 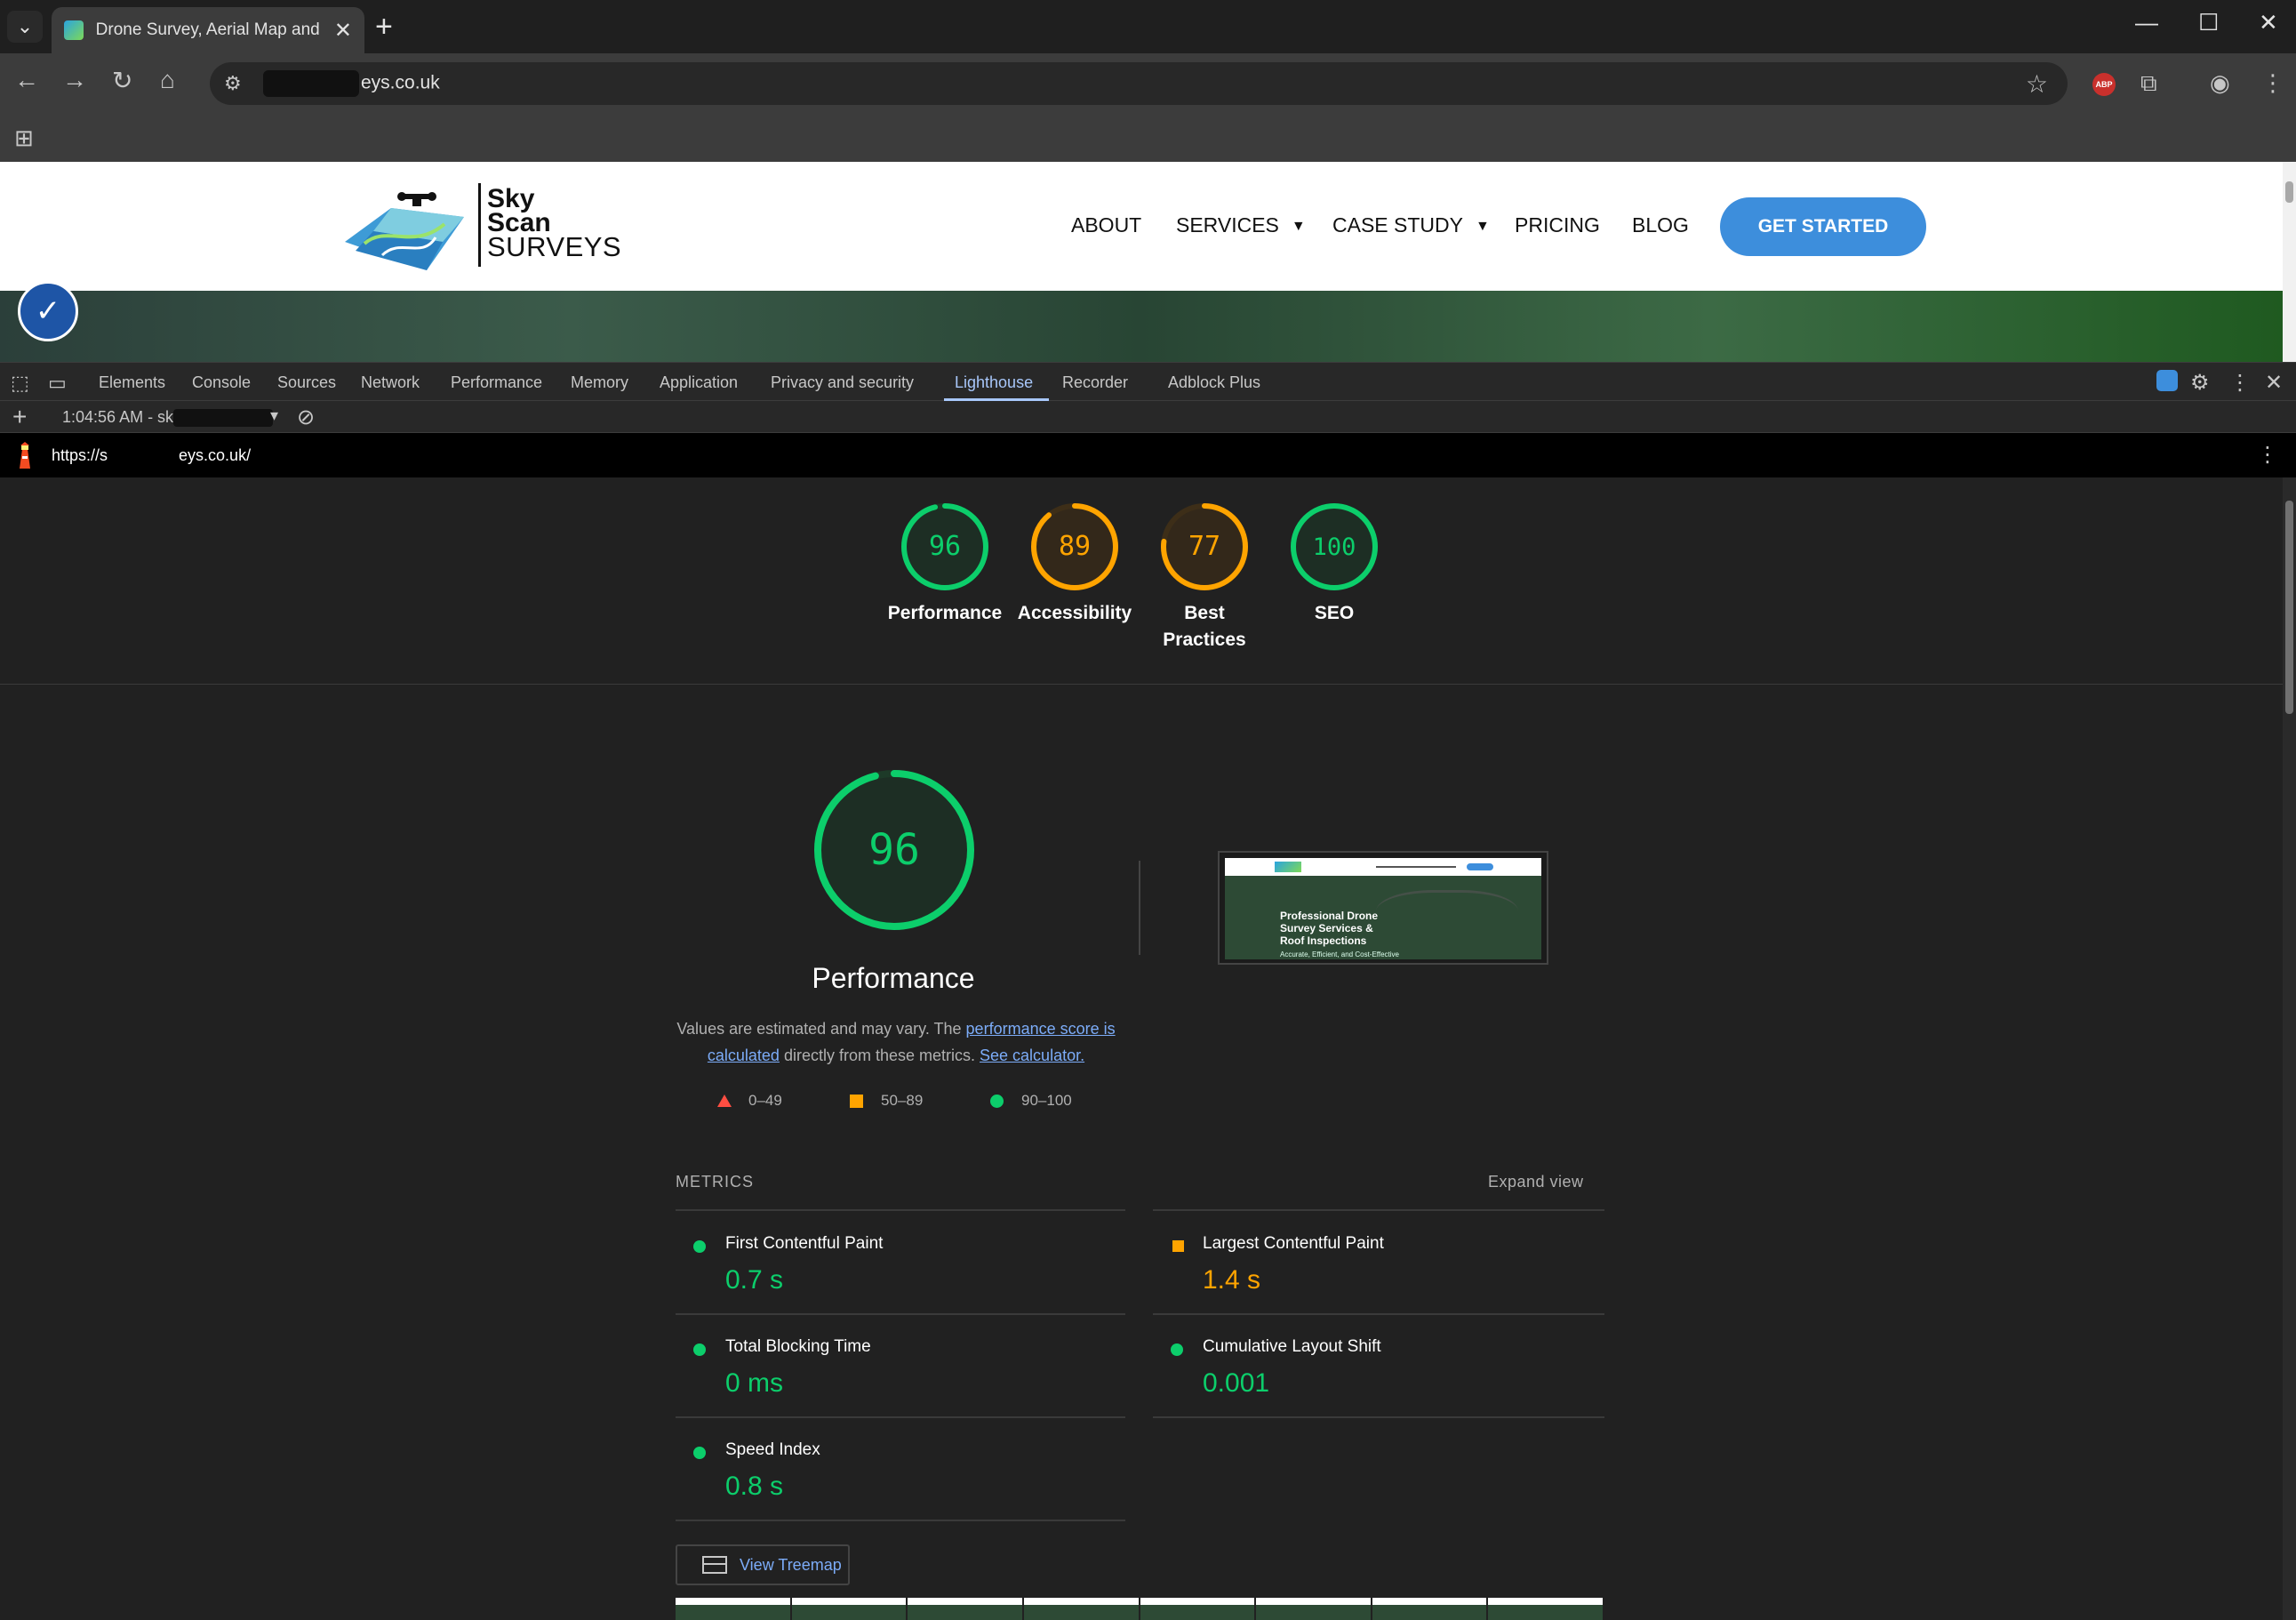 What do you see at coordinates (20, 383) in the screenshot?
I see `inspect-element-icon: ⬚` at bounding box center [20, 383].